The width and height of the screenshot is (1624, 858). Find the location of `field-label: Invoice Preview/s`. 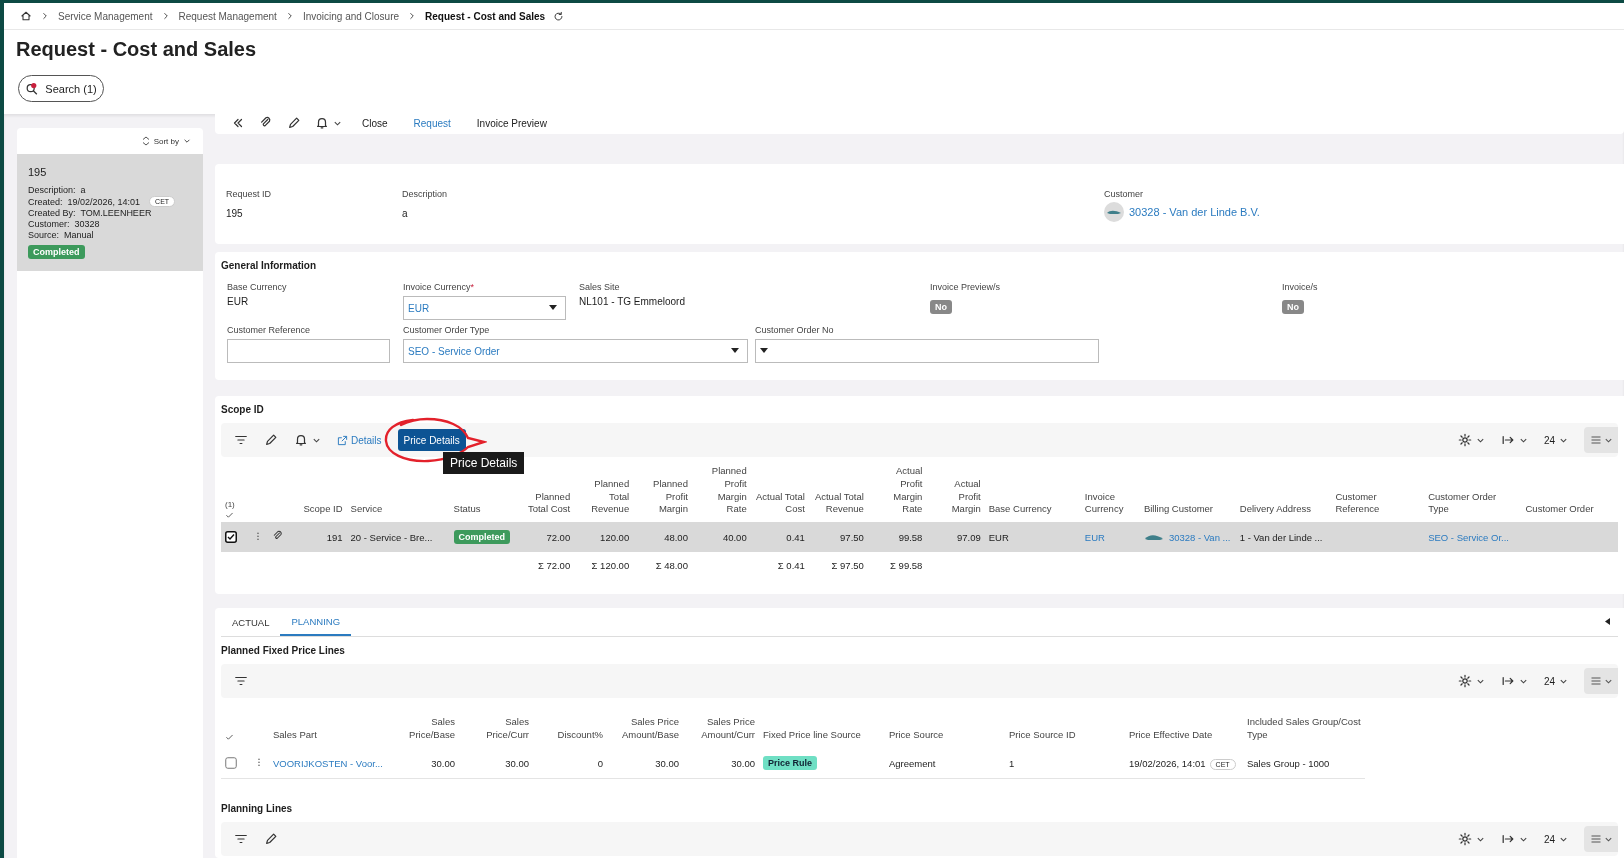

field-label: Invoice Preview/s is located at coordinates (965, 287).